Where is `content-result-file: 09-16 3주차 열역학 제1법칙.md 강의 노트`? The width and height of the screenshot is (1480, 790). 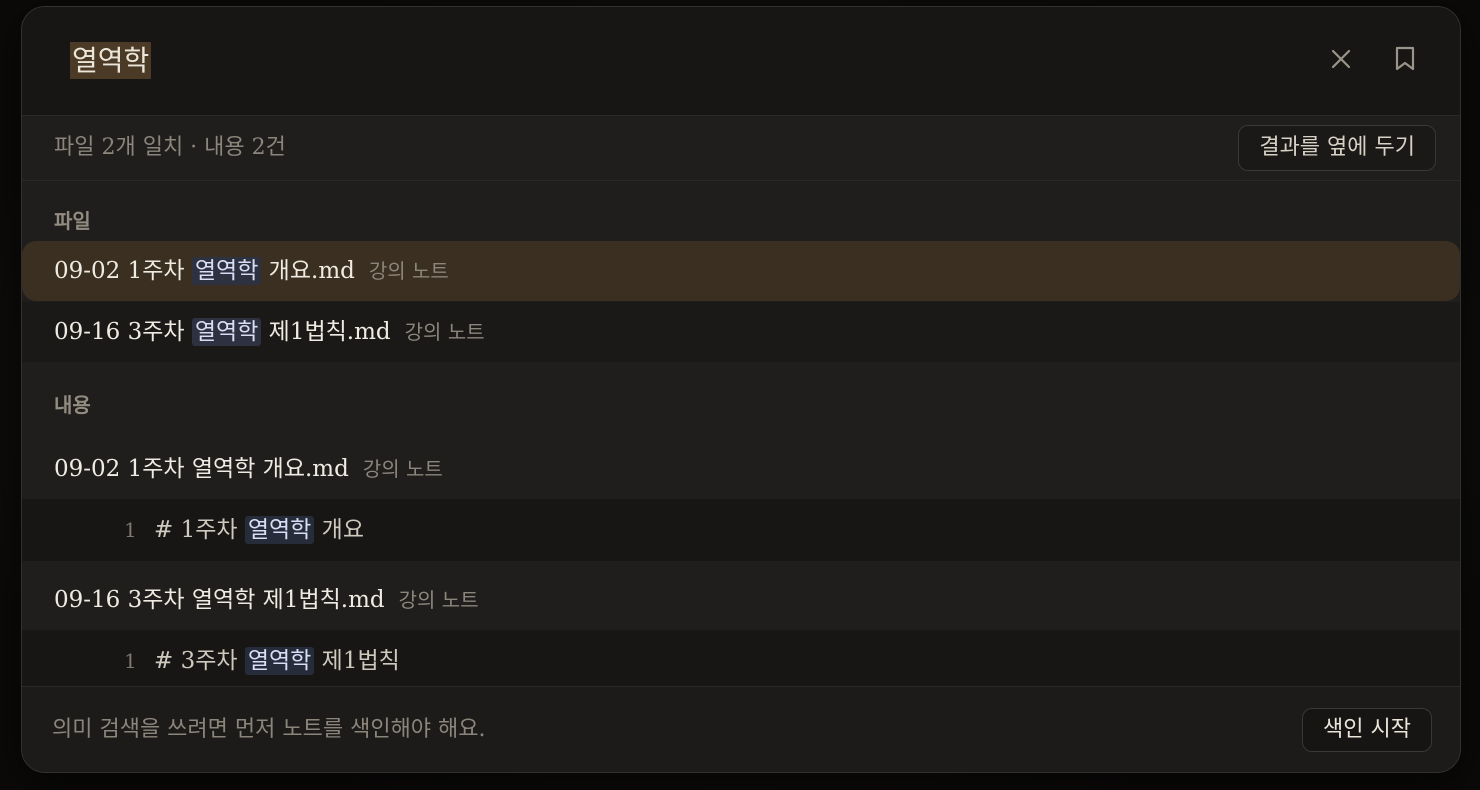
content-result-file: 09-16 3주차 열역학 제1법칙.md 강의 노트 is located at coordinates (741, 600).